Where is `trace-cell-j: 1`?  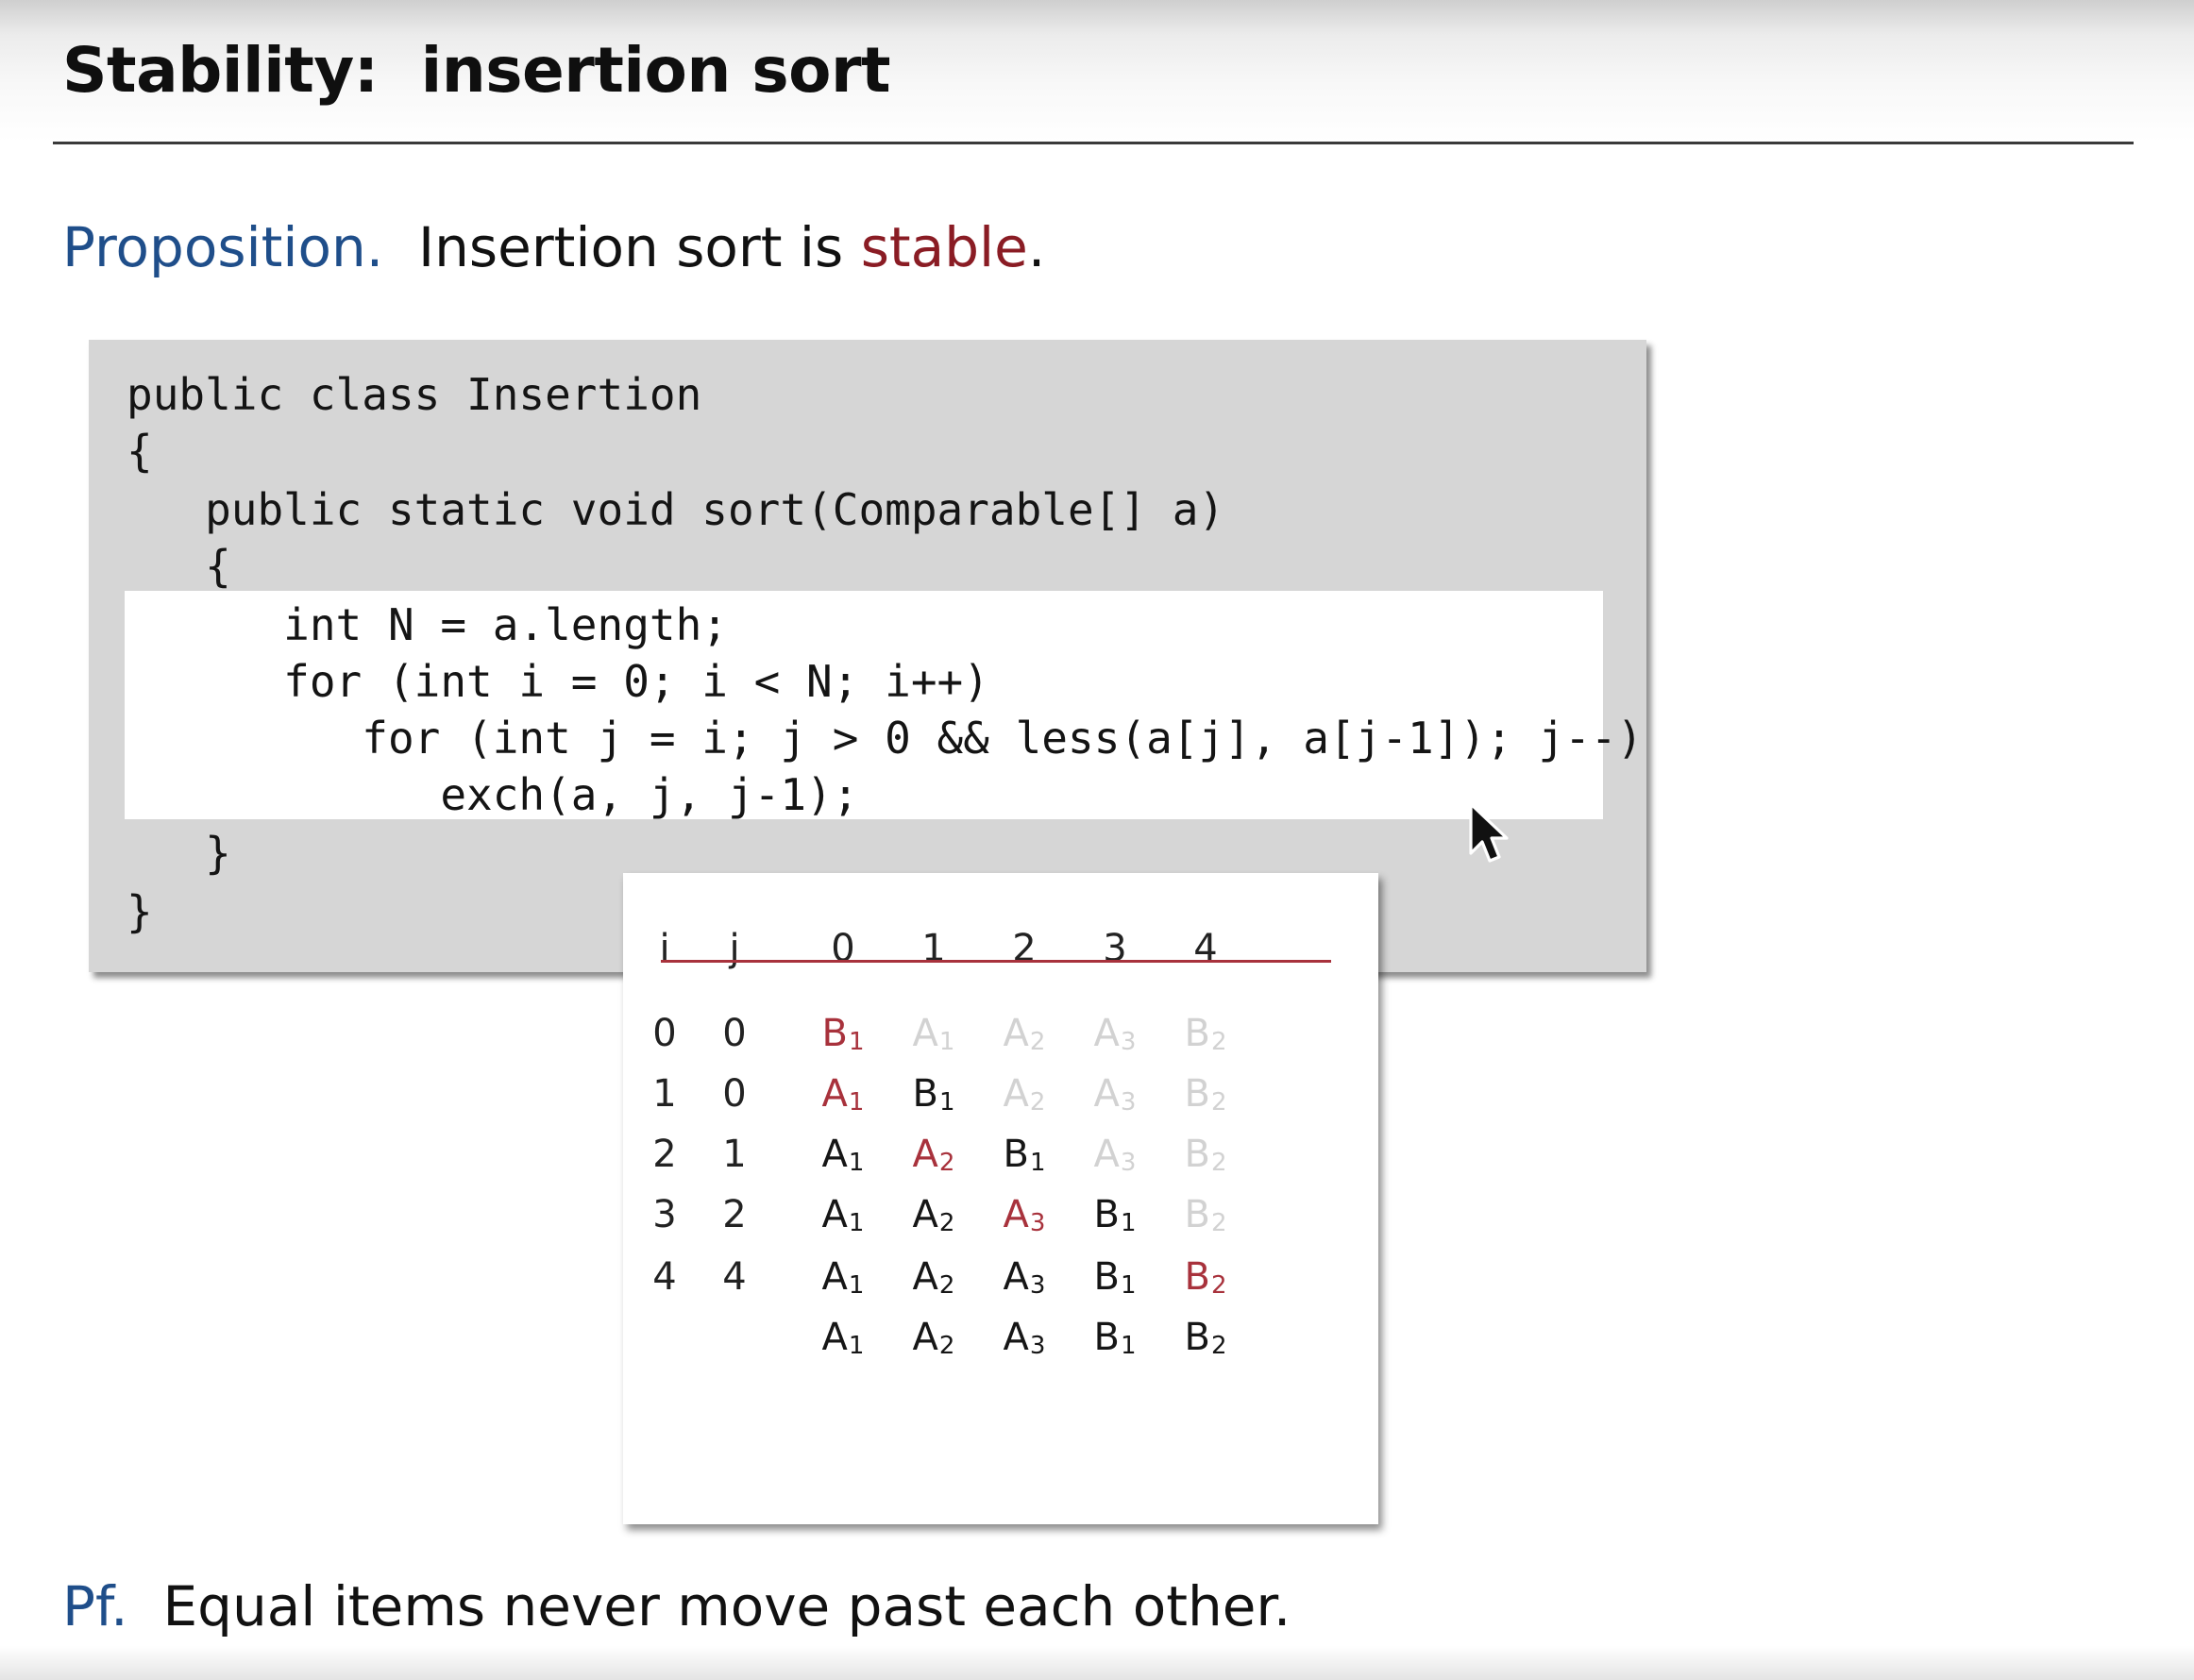
trace-cell-j: 1 is located at coordinates (734, 1154).